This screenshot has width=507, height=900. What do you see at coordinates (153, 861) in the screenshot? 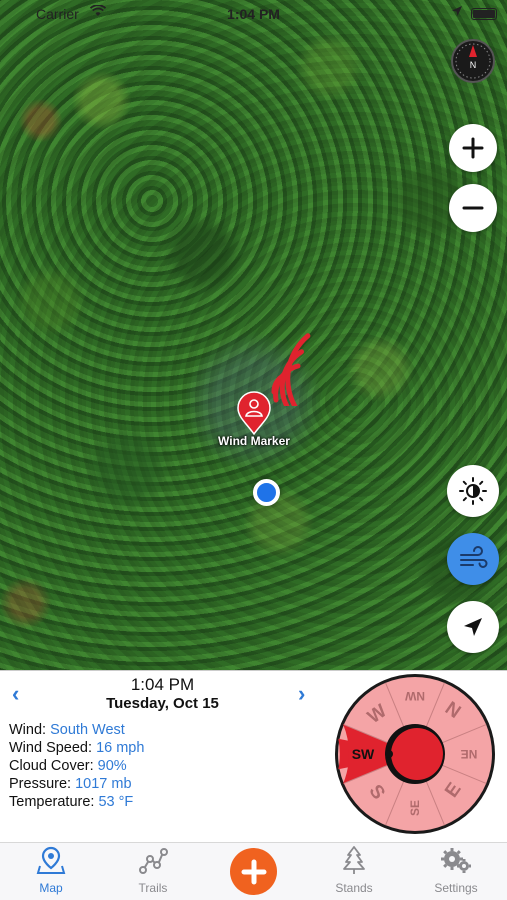
I see `trail-path-icon` at bounding box center [153, 861].